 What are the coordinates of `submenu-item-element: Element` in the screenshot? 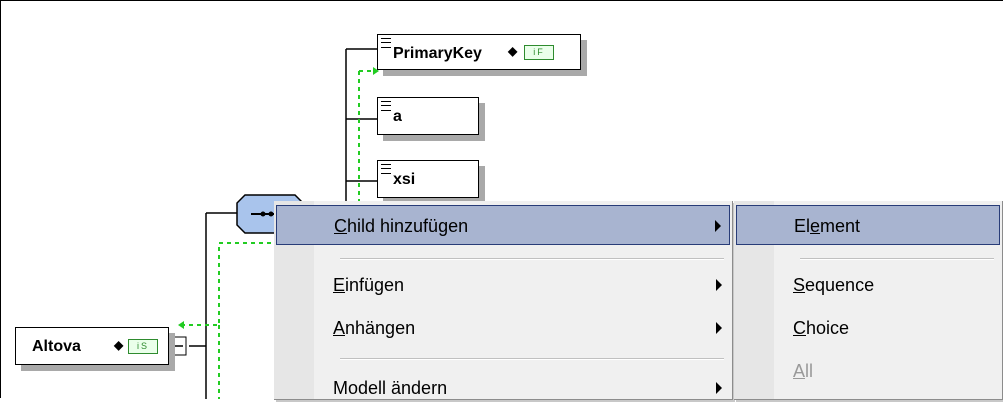 It's located at (868, 225).